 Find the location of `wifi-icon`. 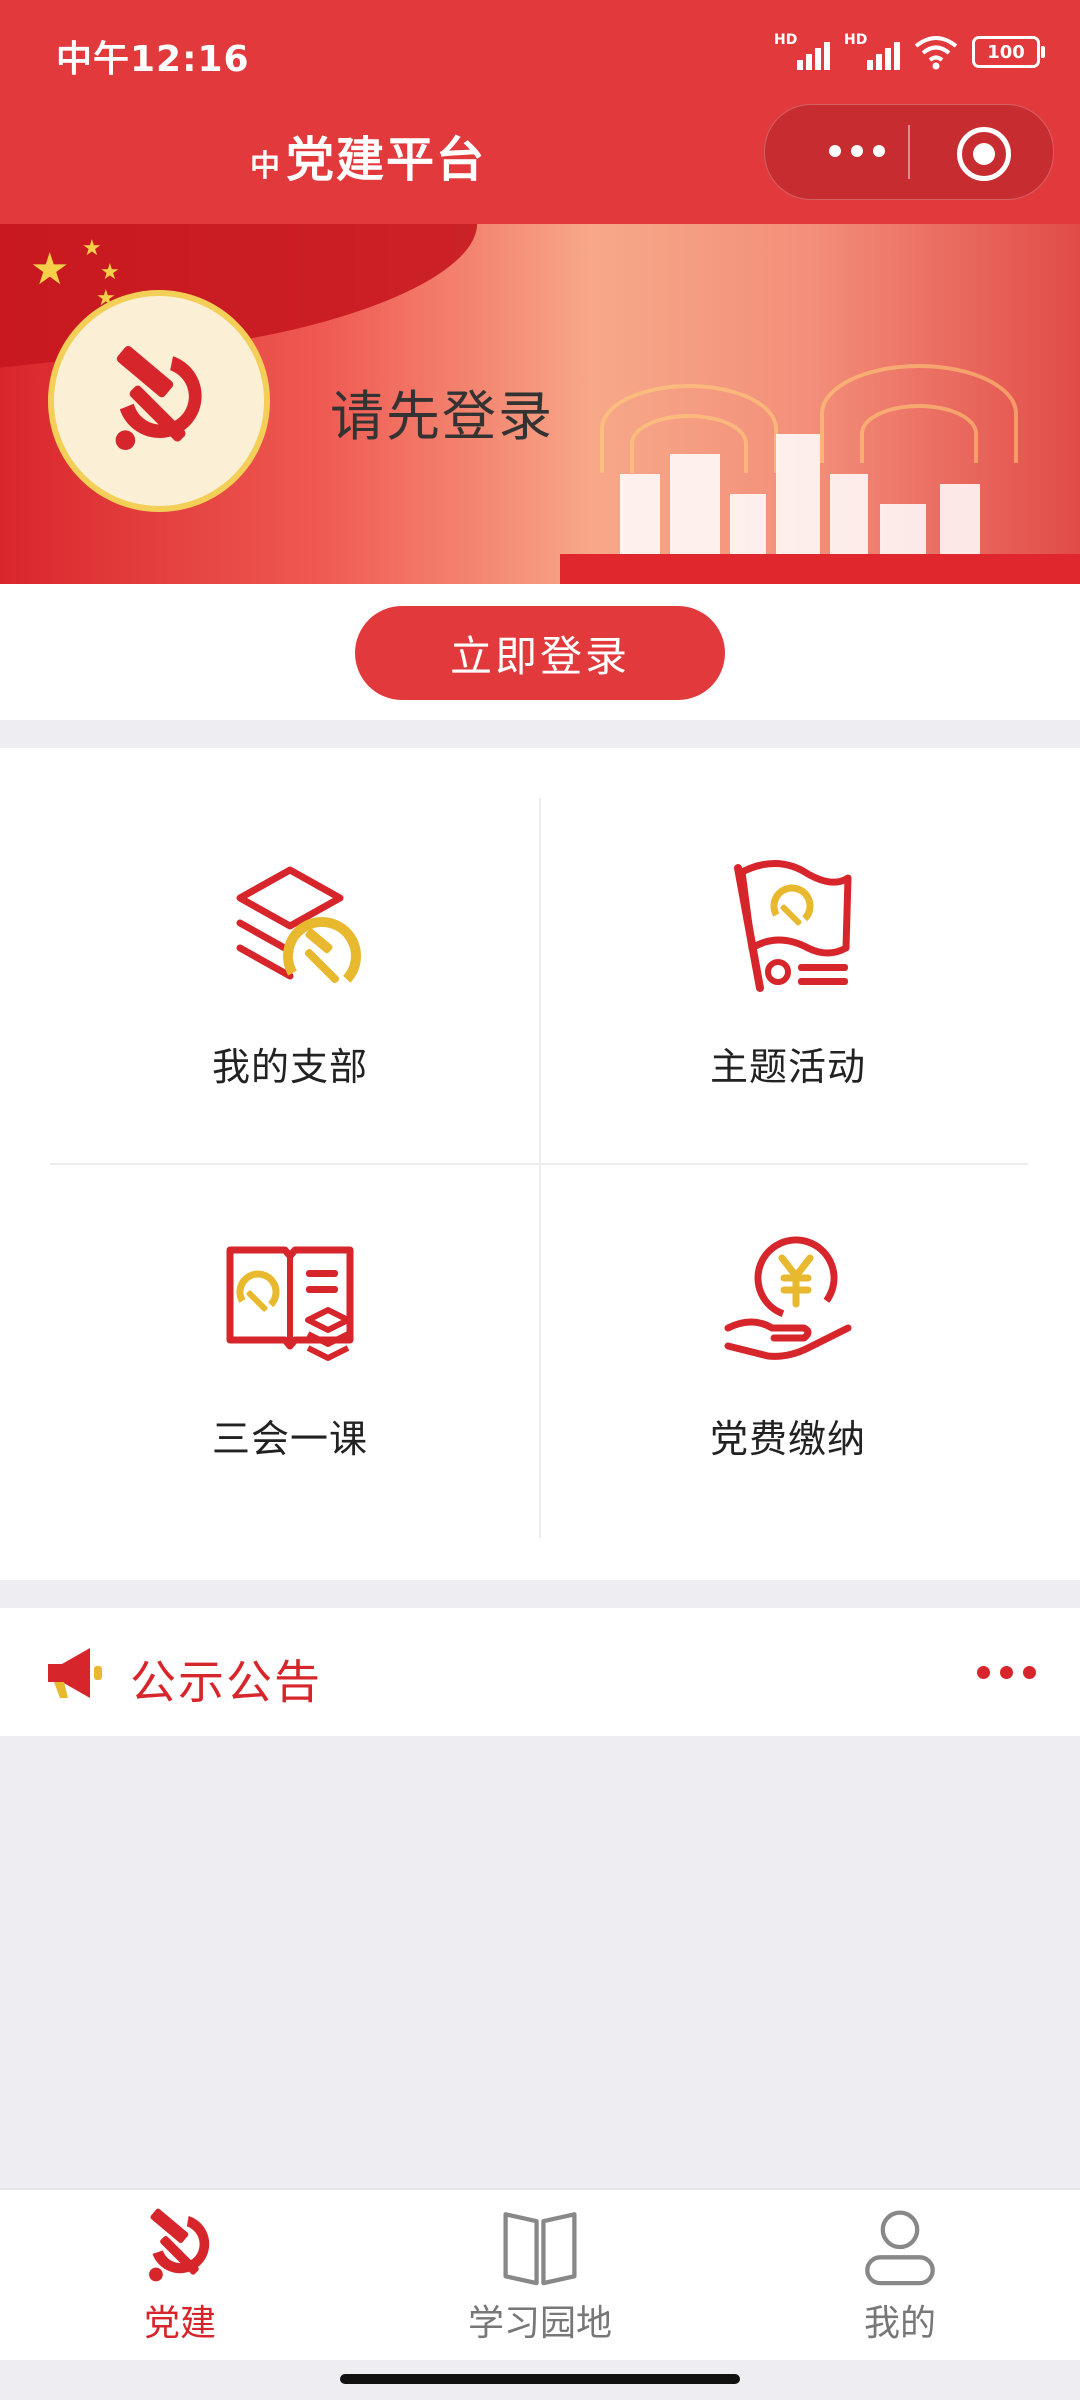

wifi-icon is located at coordinates (936, 53).